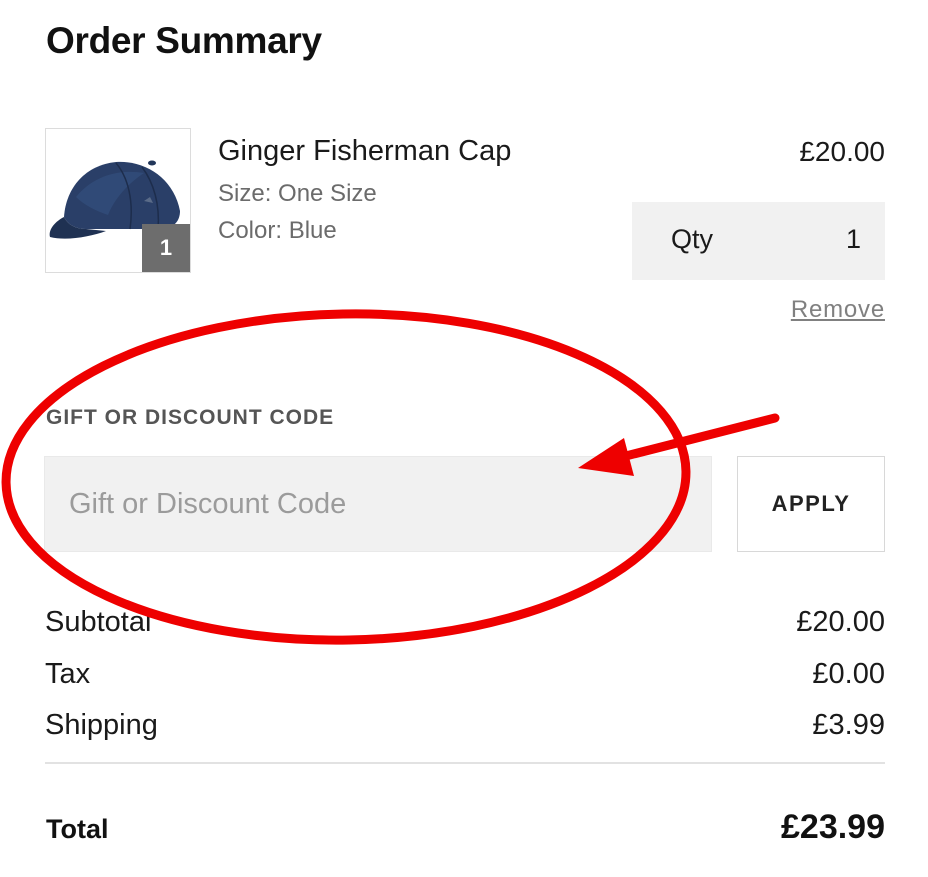  What do you see at coordinates (118, 200) in the screenshot?
I see `product-thumbnail: 1` at bounding box center [118, 200].